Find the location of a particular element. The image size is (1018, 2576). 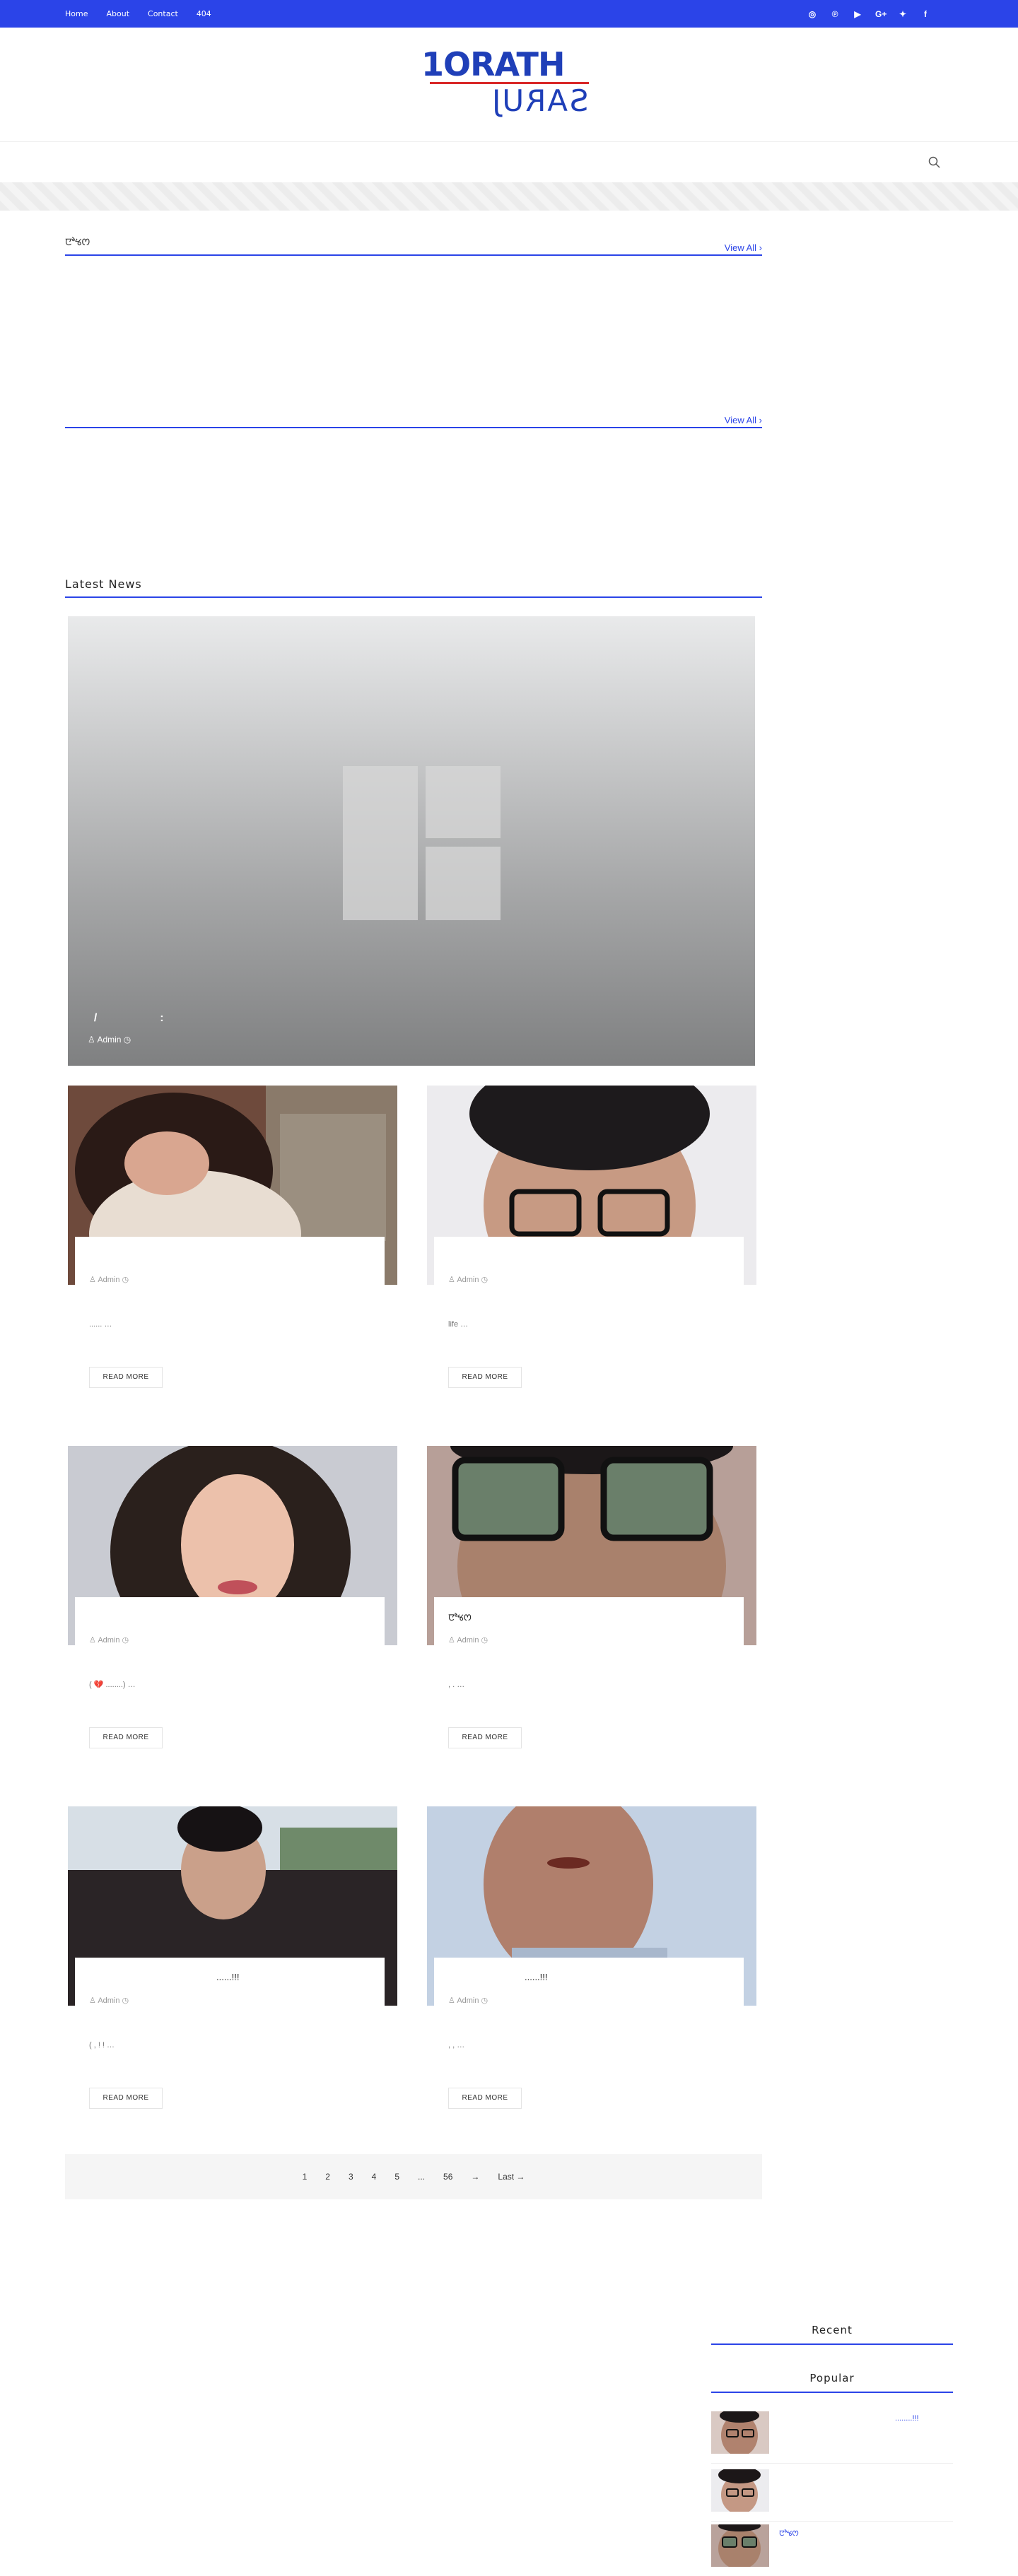

logo-line-2: SARUJ is located at coordinates (540, 100).